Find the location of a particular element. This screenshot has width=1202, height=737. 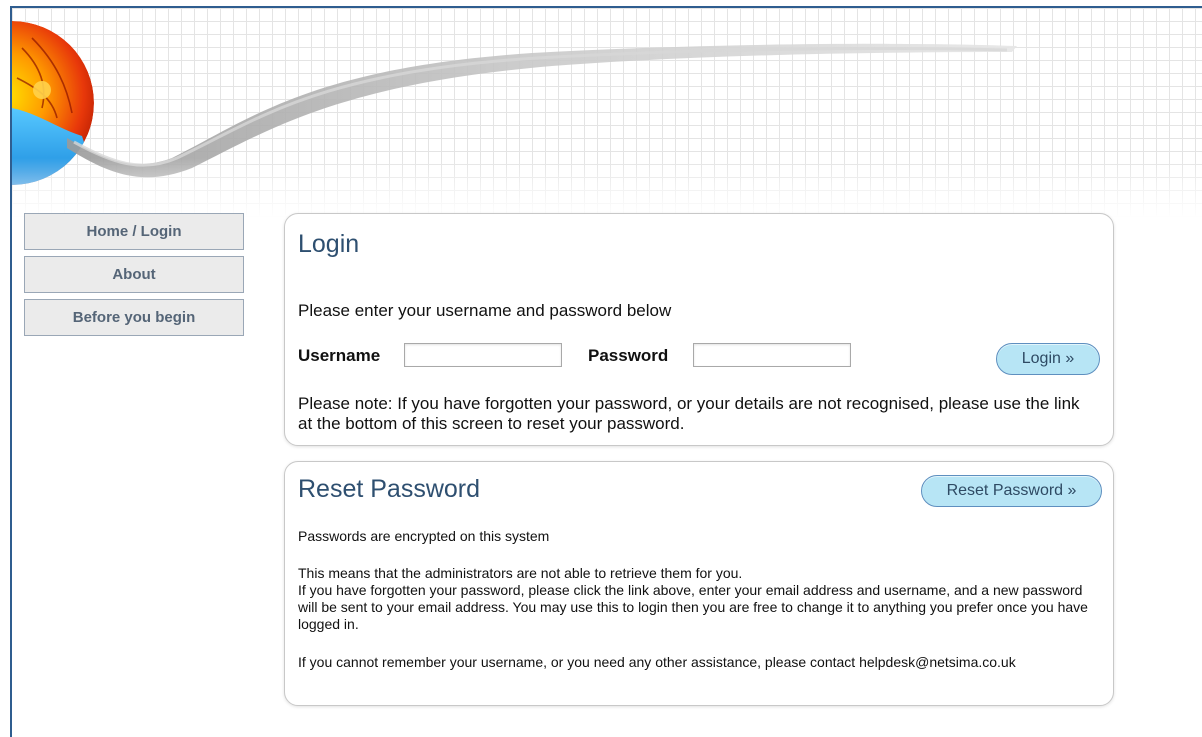

nav-item-home-login: Home / Login is located at coordinates (134, 231).